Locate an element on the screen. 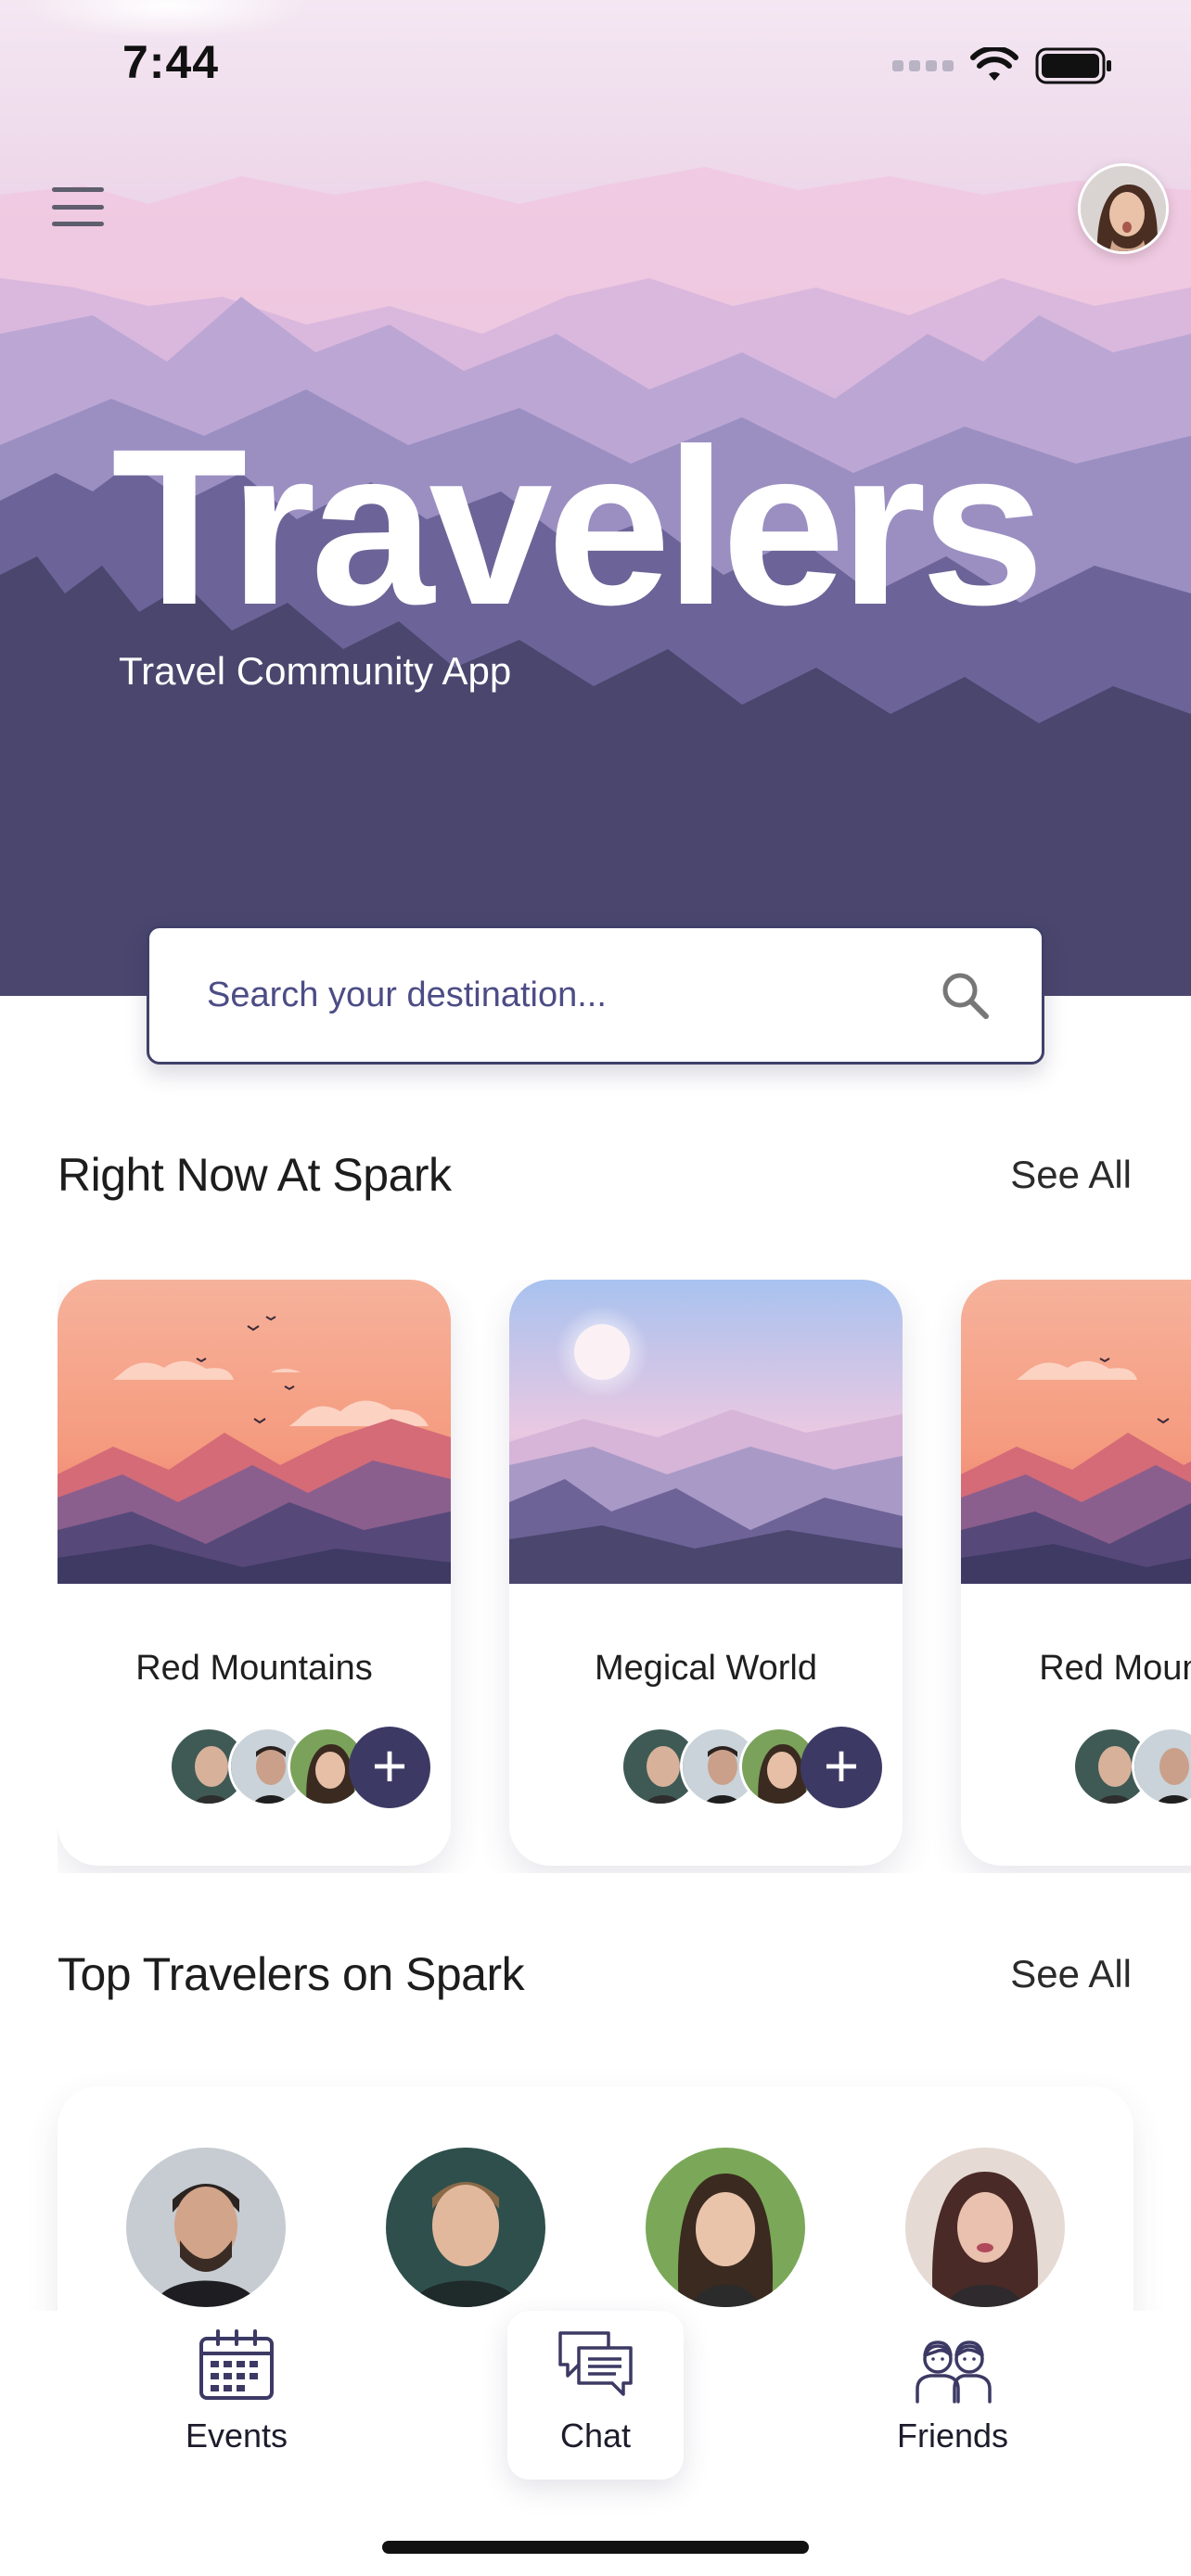  nav-item-chat: Chat is located at coordinates (595, 2395).